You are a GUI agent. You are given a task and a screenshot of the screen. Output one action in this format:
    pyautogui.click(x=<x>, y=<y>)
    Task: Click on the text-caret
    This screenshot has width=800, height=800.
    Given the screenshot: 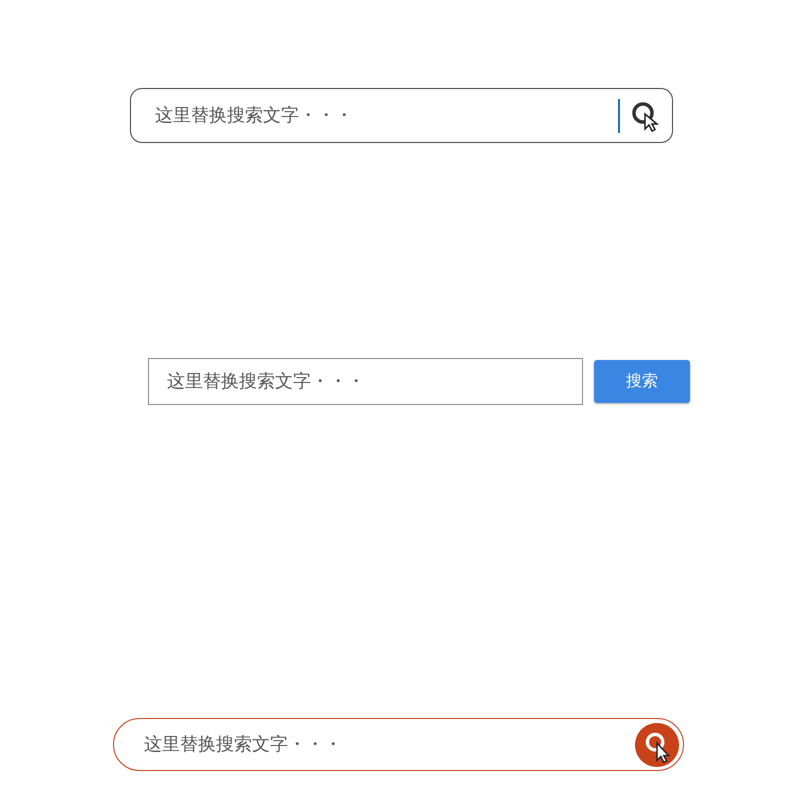 What is the action you would take?
    pyautogui.click(x=619, y=115)
    